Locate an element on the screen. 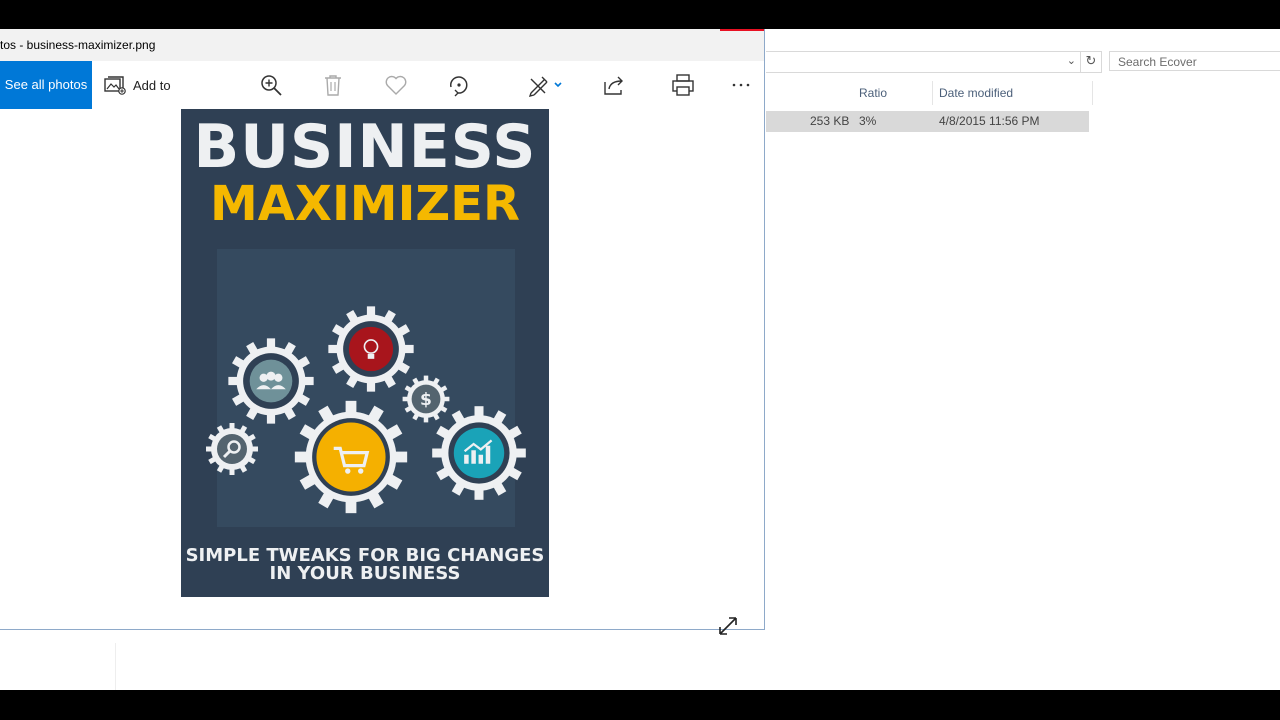 Image resolution: width=1280 pixels, height=720 pixels. file-ratio: 3% is located at coordinates (868, 121).